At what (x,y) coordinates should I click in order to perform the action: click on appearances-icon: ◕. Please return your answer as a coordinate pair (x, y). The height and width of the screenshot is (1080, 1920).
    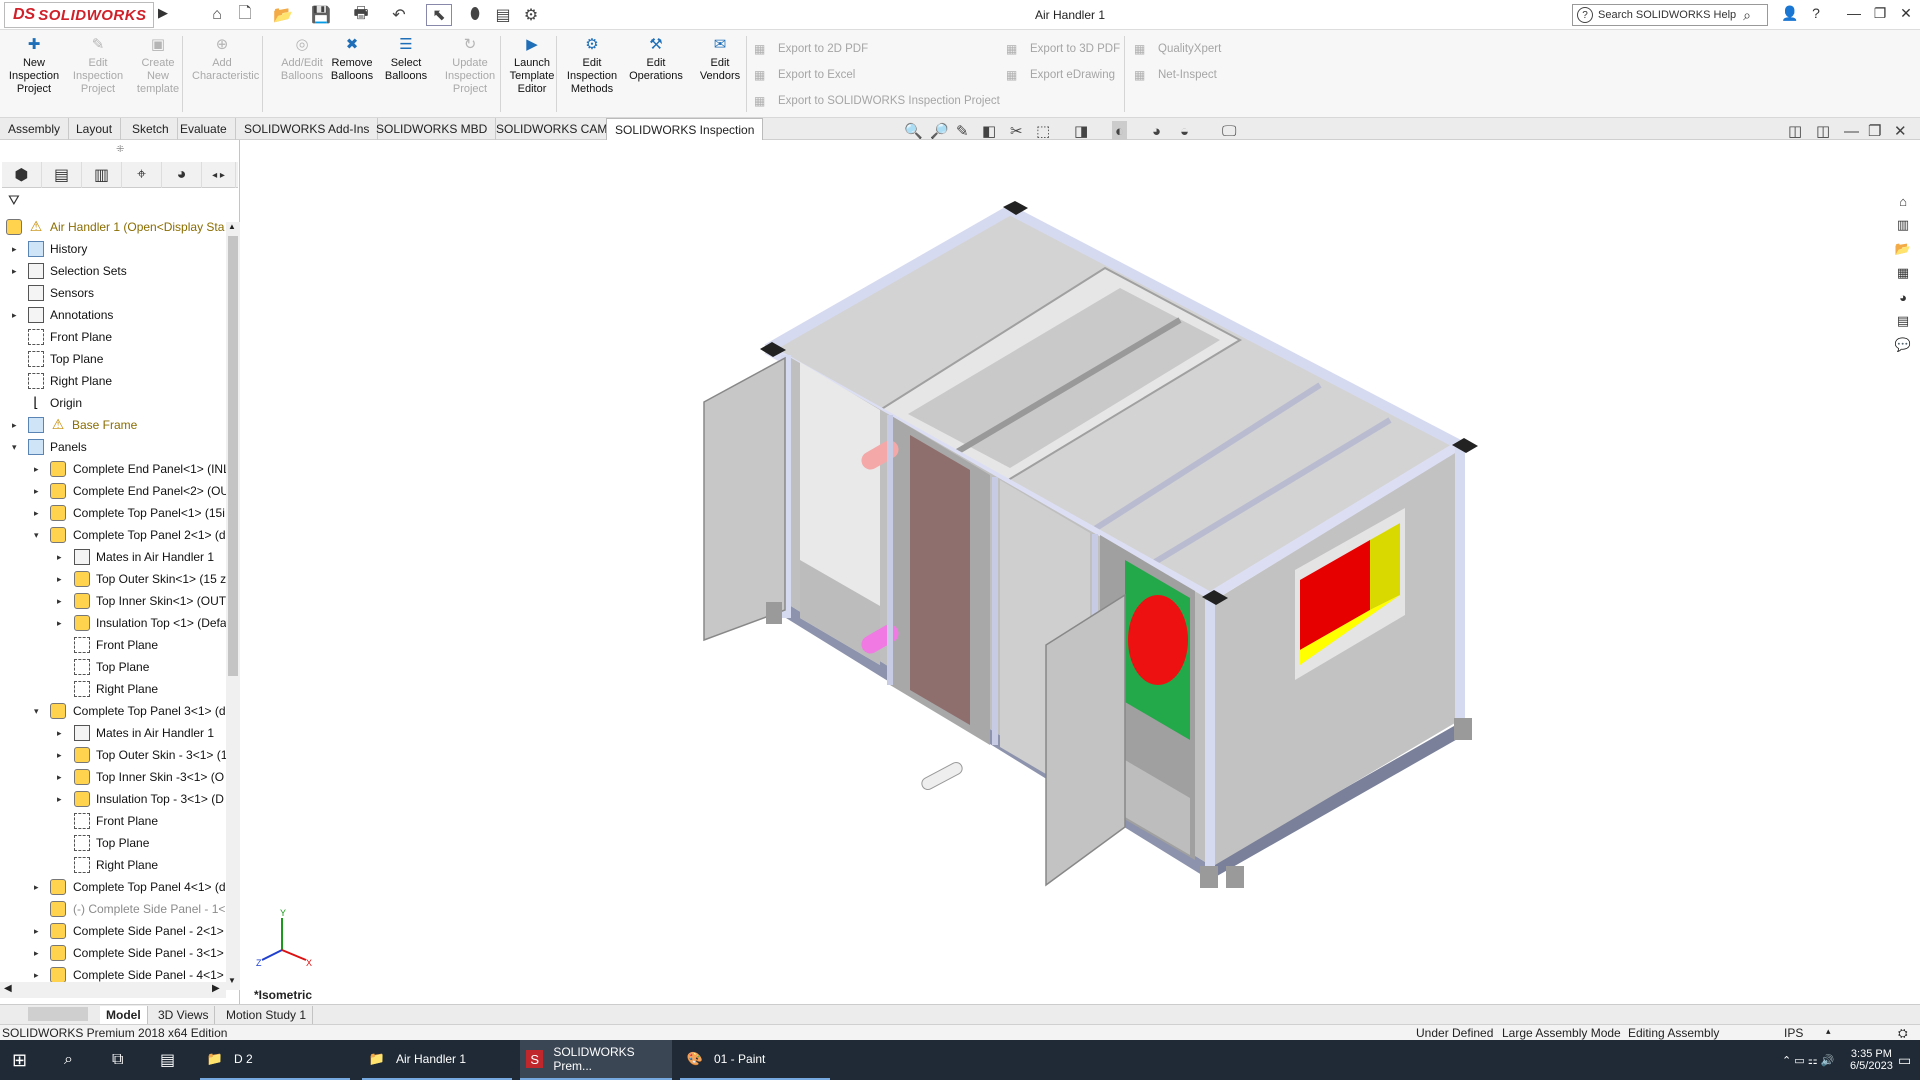
    Looking at the image, I should click on (1903, 297).